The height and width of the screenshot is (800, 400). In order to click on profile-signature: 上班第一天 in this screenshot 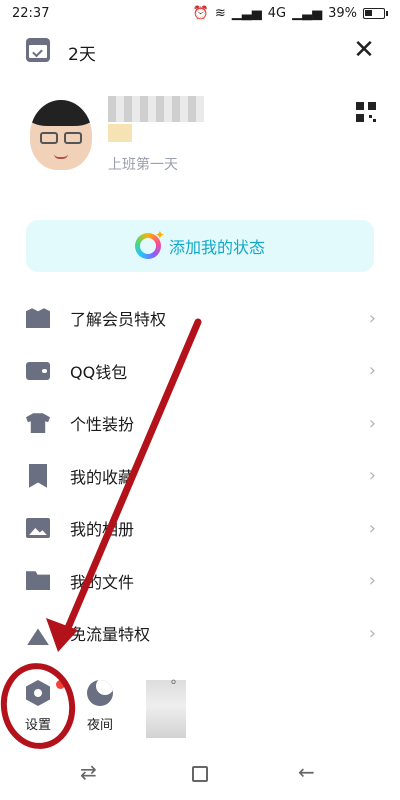, I will do `click(143, 164)`.